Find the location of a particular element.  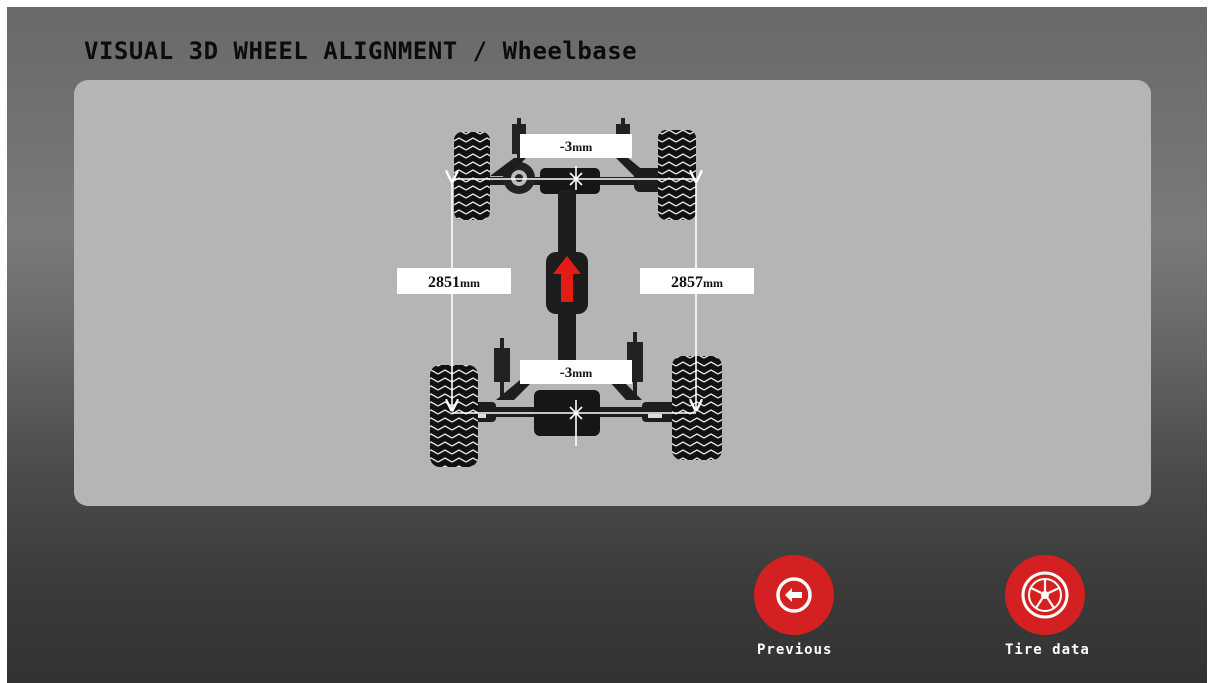

left-wheelbase-label: 2851mm is located at coordinates (454, 281).